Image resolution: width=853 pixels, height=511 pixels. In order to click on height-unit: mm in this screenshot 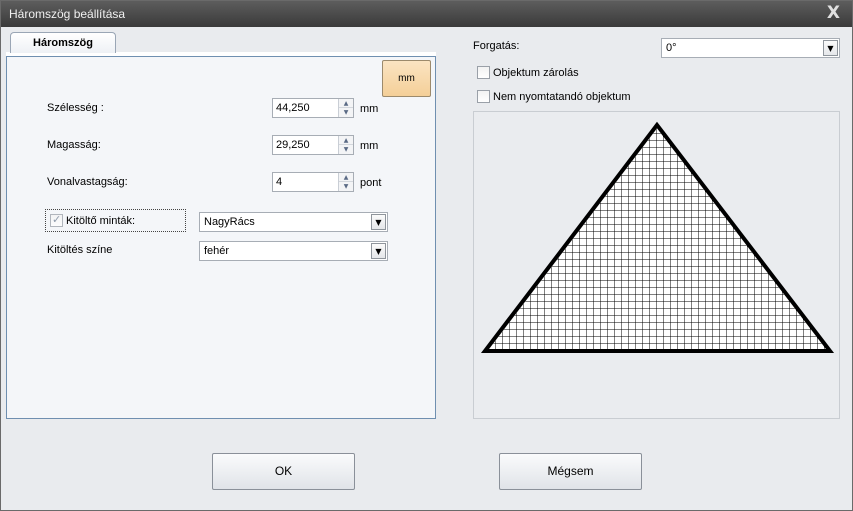, I will do `click(369, 146)`.